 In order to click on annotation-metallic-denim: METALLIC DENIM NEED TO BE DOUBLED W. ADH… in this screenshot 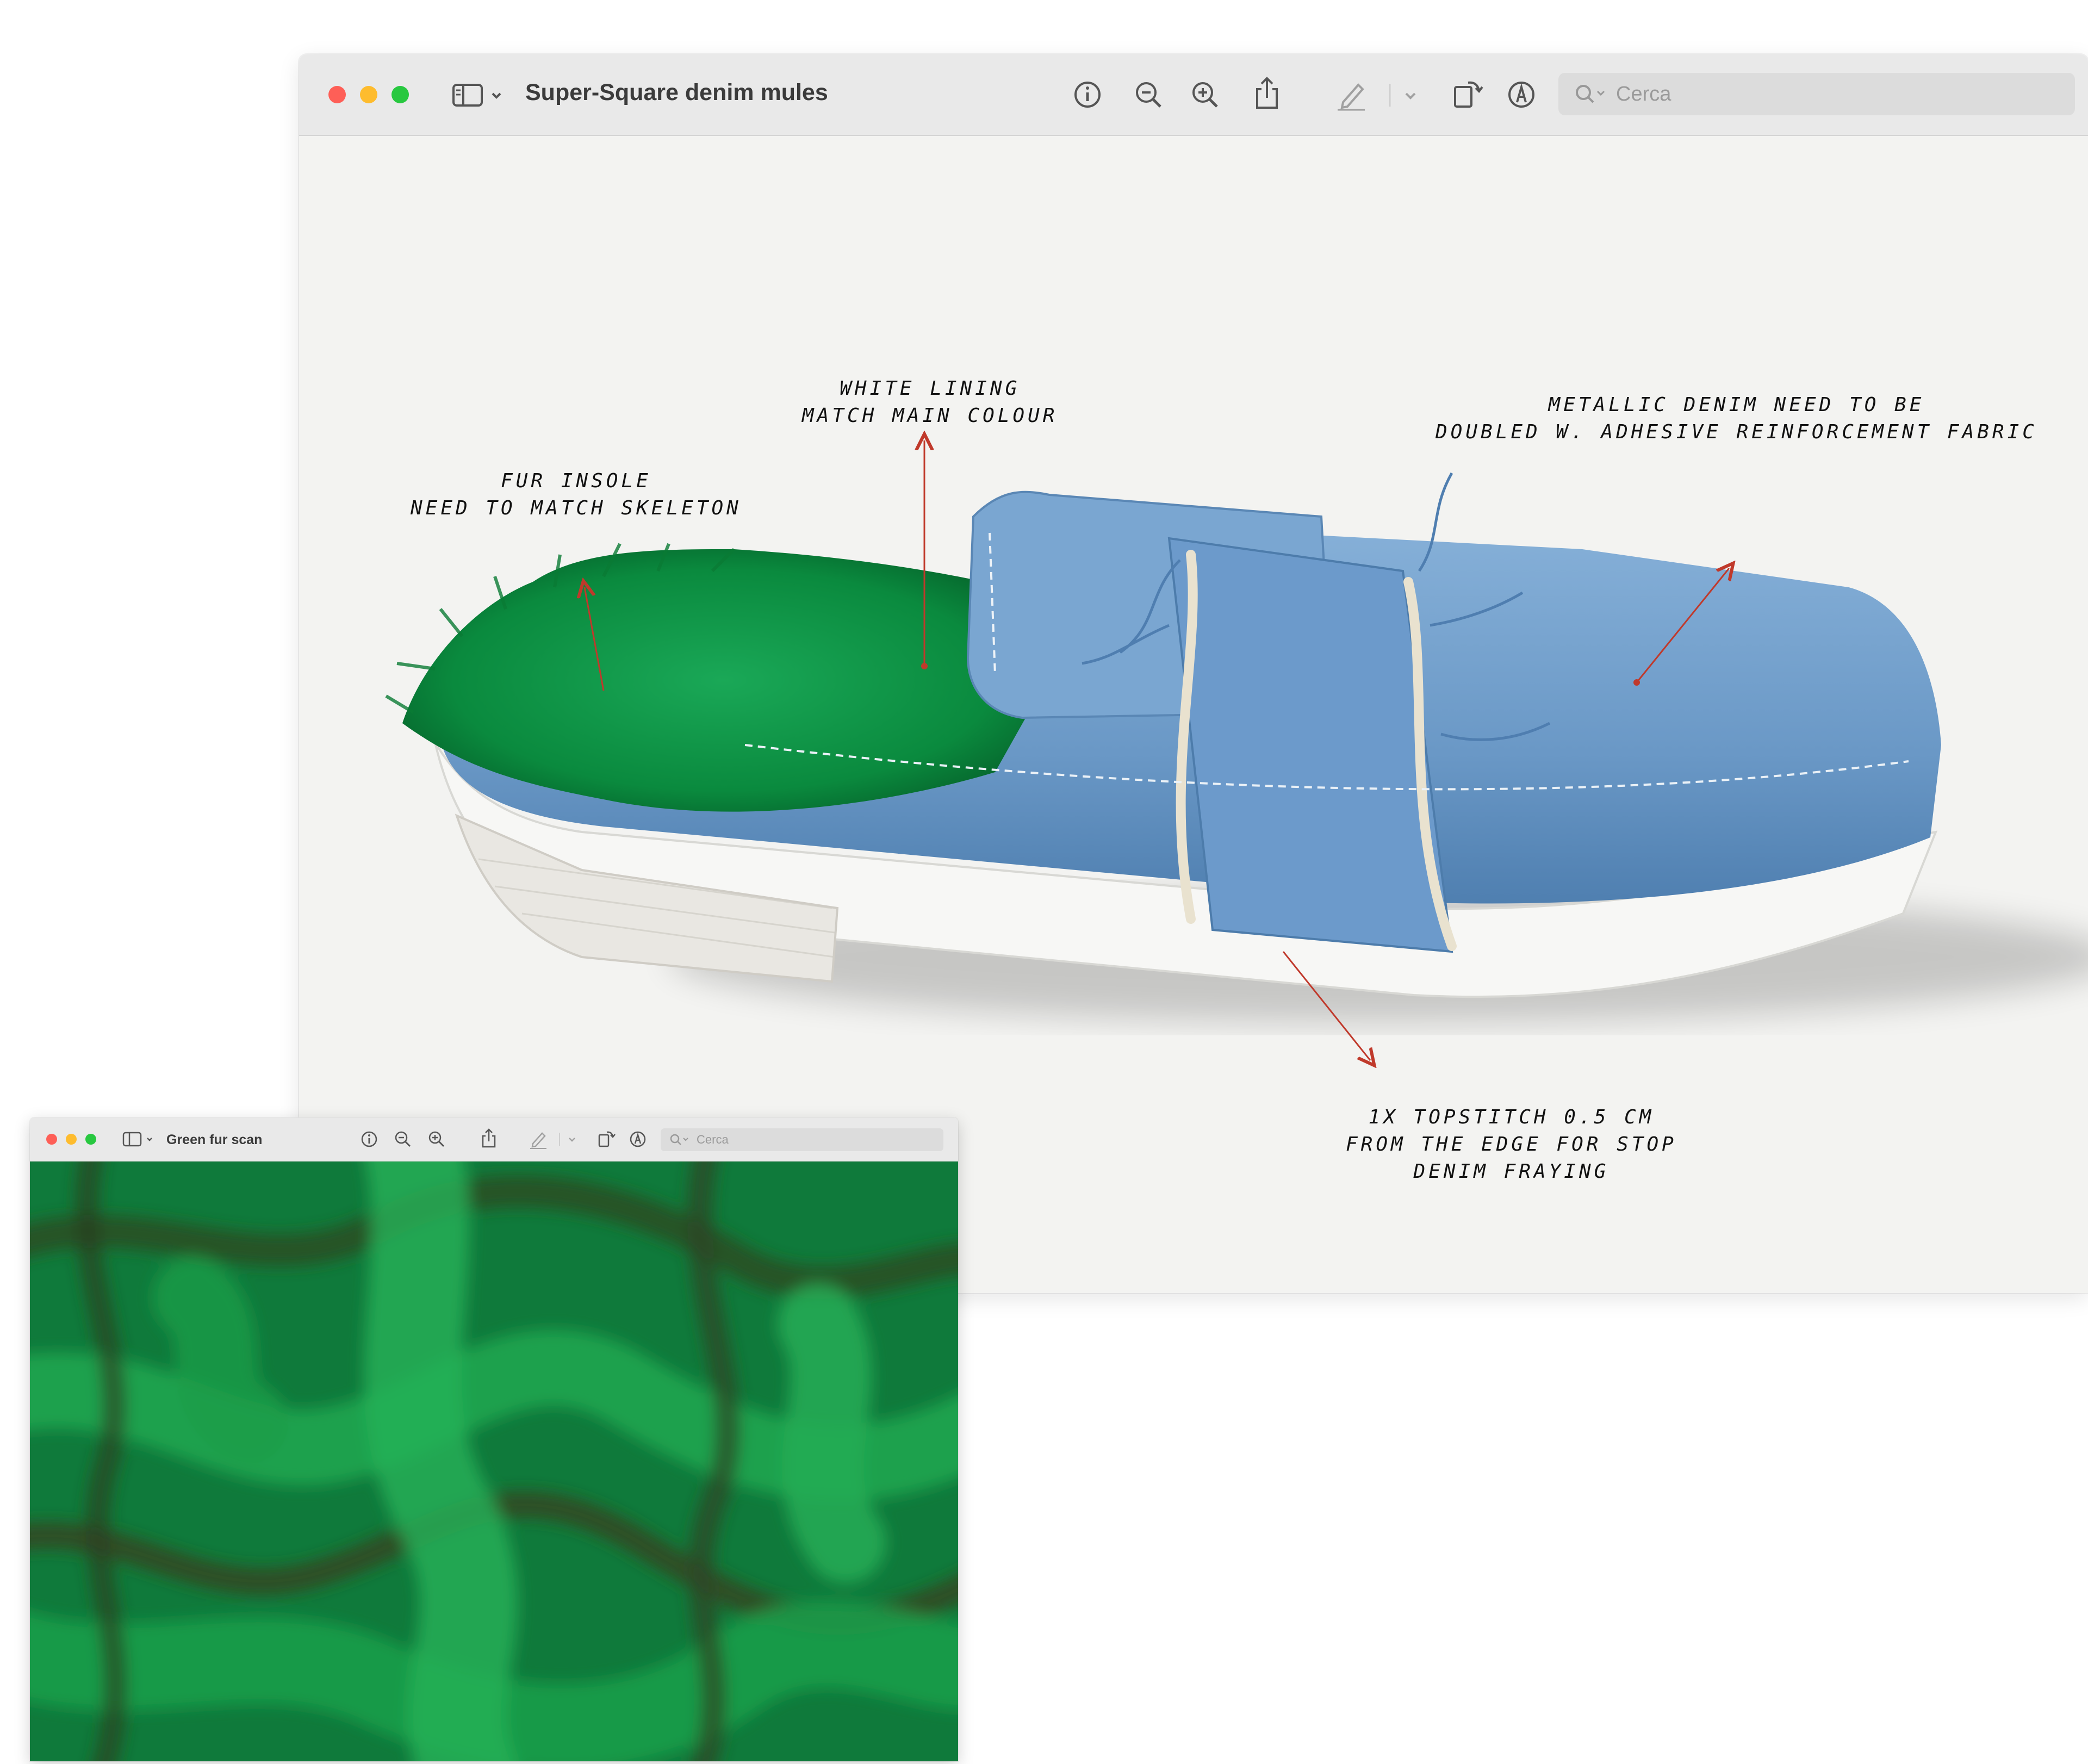, I will do `click(1736, 418)`.